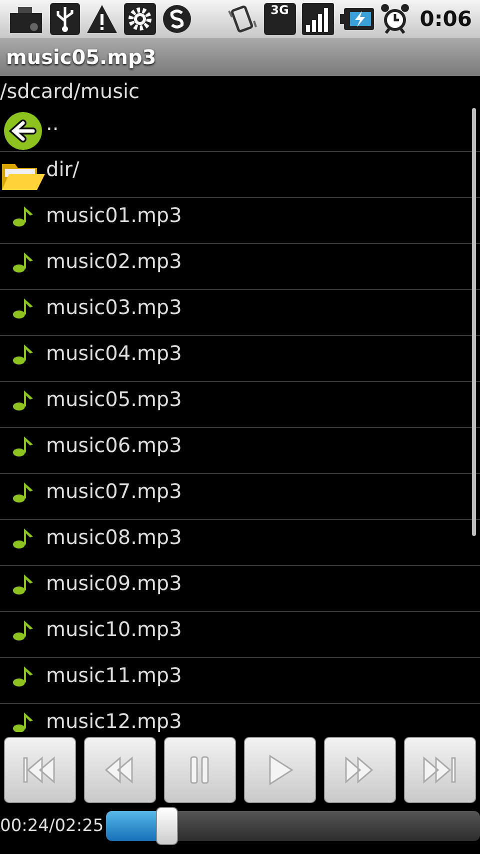  Describe the element at coordinates (318, 19) in the screenshot. I see `signal-icon` at that location.